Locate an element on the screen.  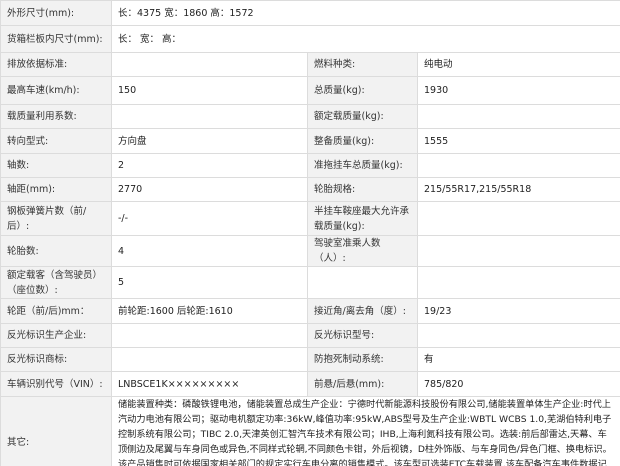
label-dimensions: 外形尺寸(mm): is located at coordinates (56, 13).